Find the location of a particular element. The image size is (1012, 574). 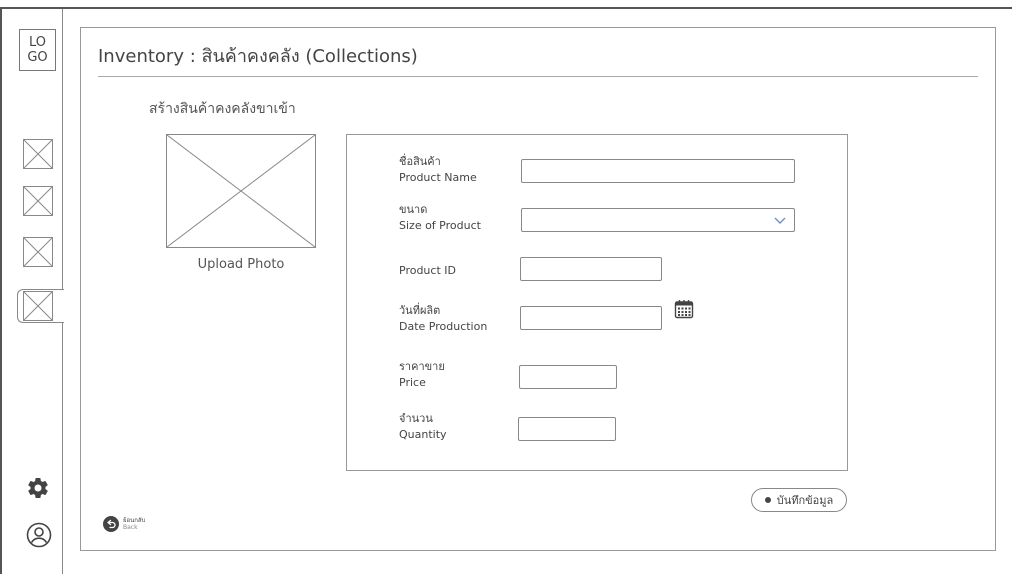

product-id-label: Product ID is located at coordinates (427, 271).